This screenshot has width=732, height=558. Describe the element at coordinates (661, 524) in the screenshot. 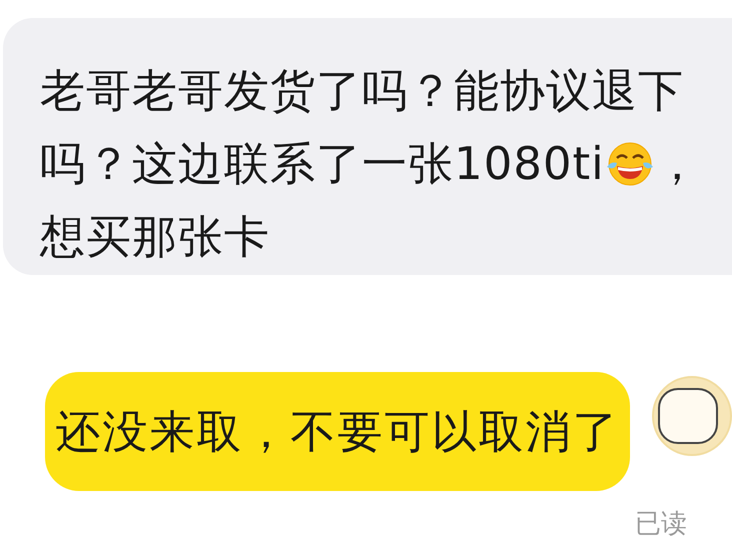

I see `read-status: 已读` at that location.